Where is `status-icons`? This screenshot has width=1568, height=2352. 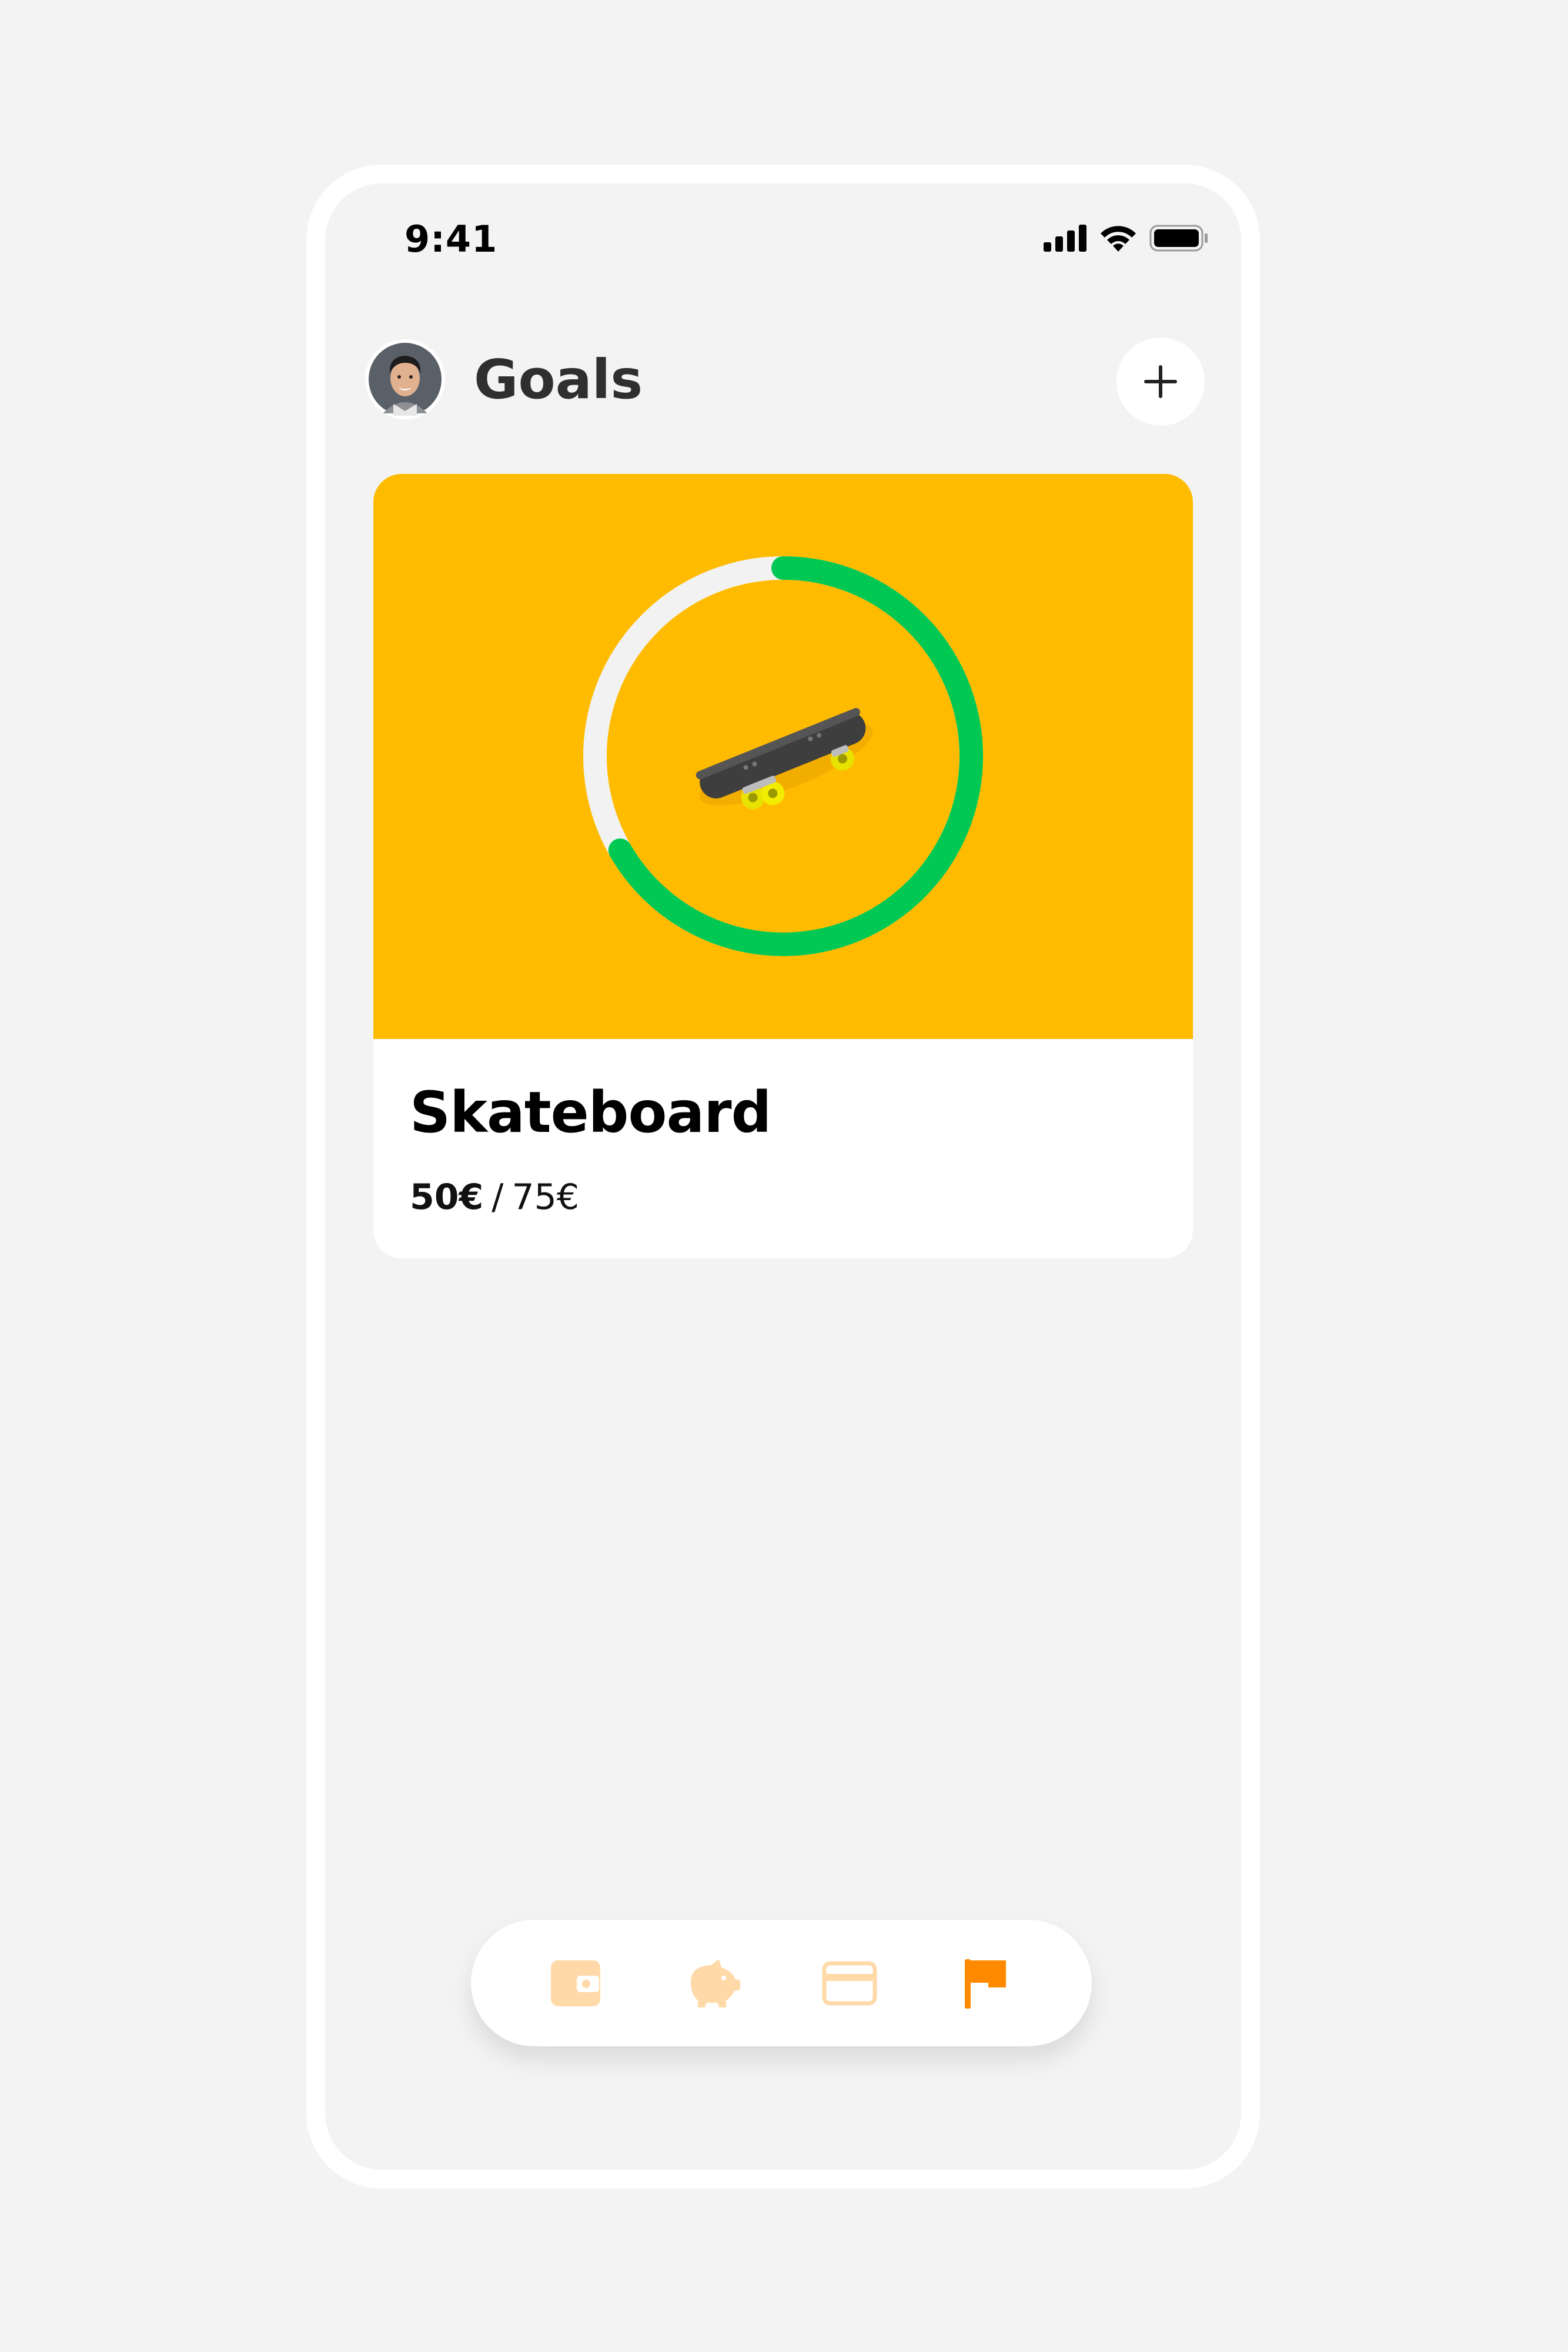 status-icons is located at coordinates (1126, 237).